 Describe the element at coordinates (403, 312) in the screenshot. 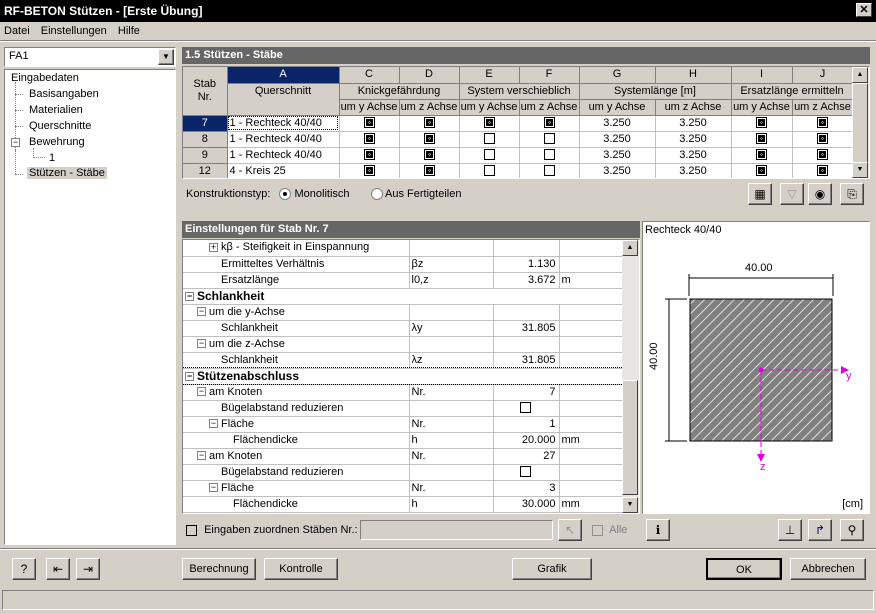

I see `property-row: − um die y-Achse` at that location.